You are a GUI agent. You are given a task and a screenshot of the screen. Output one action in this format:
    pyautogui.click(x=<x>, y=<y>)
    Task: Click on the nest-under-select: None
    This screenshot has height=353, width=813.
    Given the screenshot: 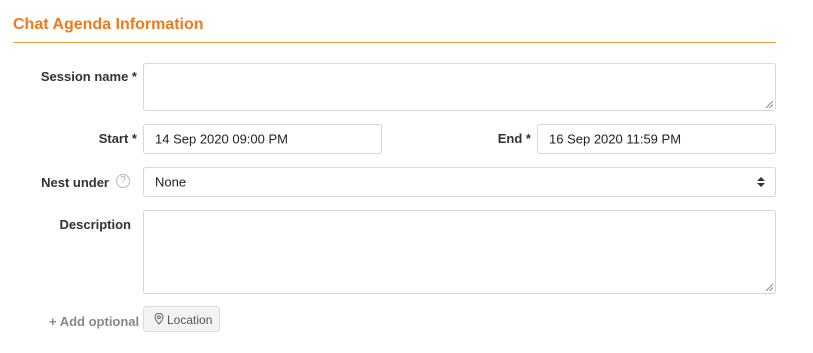 What is the action you would take?
    pyautogui.click(x=459, y=182)
    